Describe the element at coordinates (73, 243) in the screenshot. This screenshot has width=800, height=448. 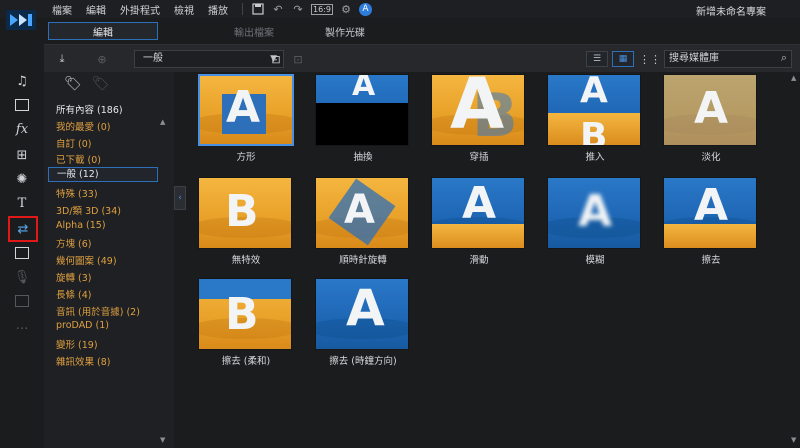
I see `category-item: 方塊 (6)` at that location.